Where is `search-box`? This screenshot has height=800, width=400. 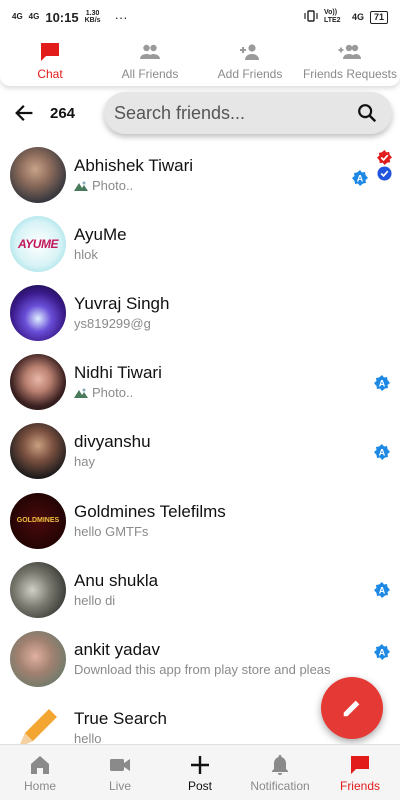 search-box is located at coordinates (248, 113).